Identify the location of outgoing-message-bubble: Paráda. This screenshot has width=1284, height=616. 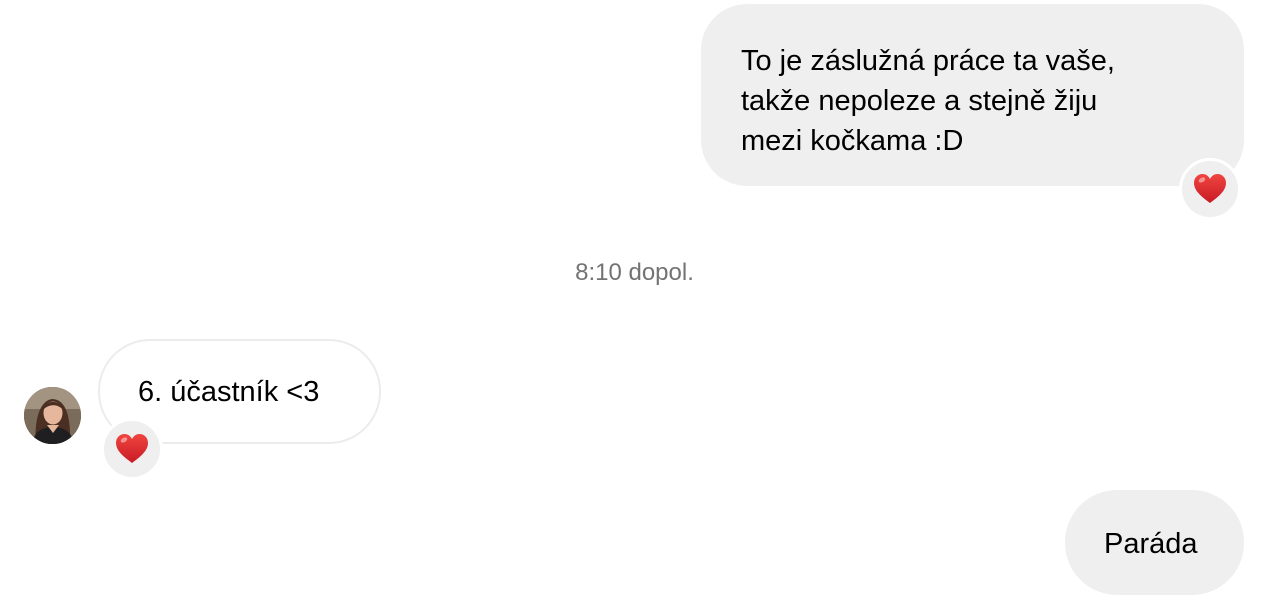
(1154, 542).